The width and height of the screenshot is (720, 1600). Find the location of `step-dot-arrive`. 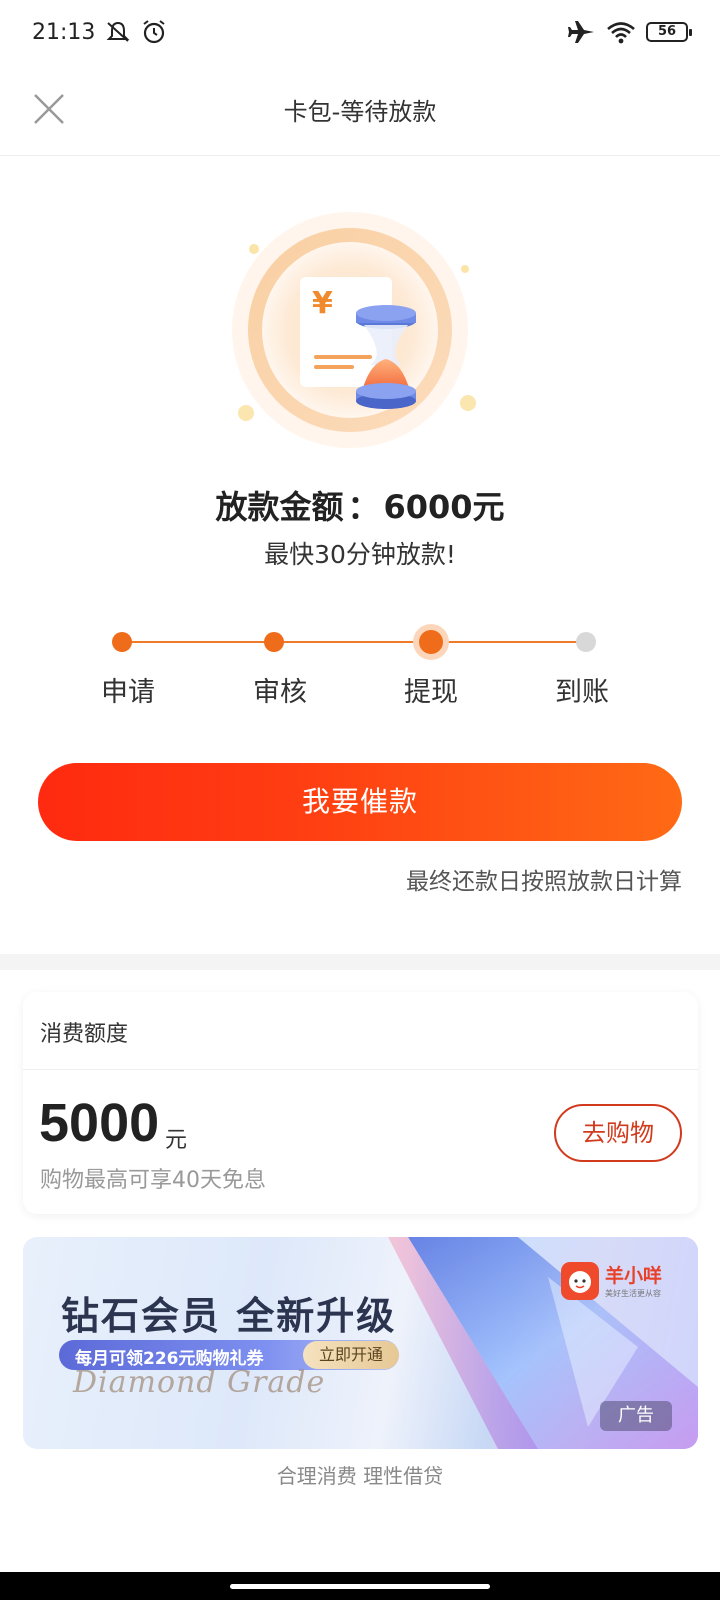

step-dot-arrive is located at coordinates (586, 642).